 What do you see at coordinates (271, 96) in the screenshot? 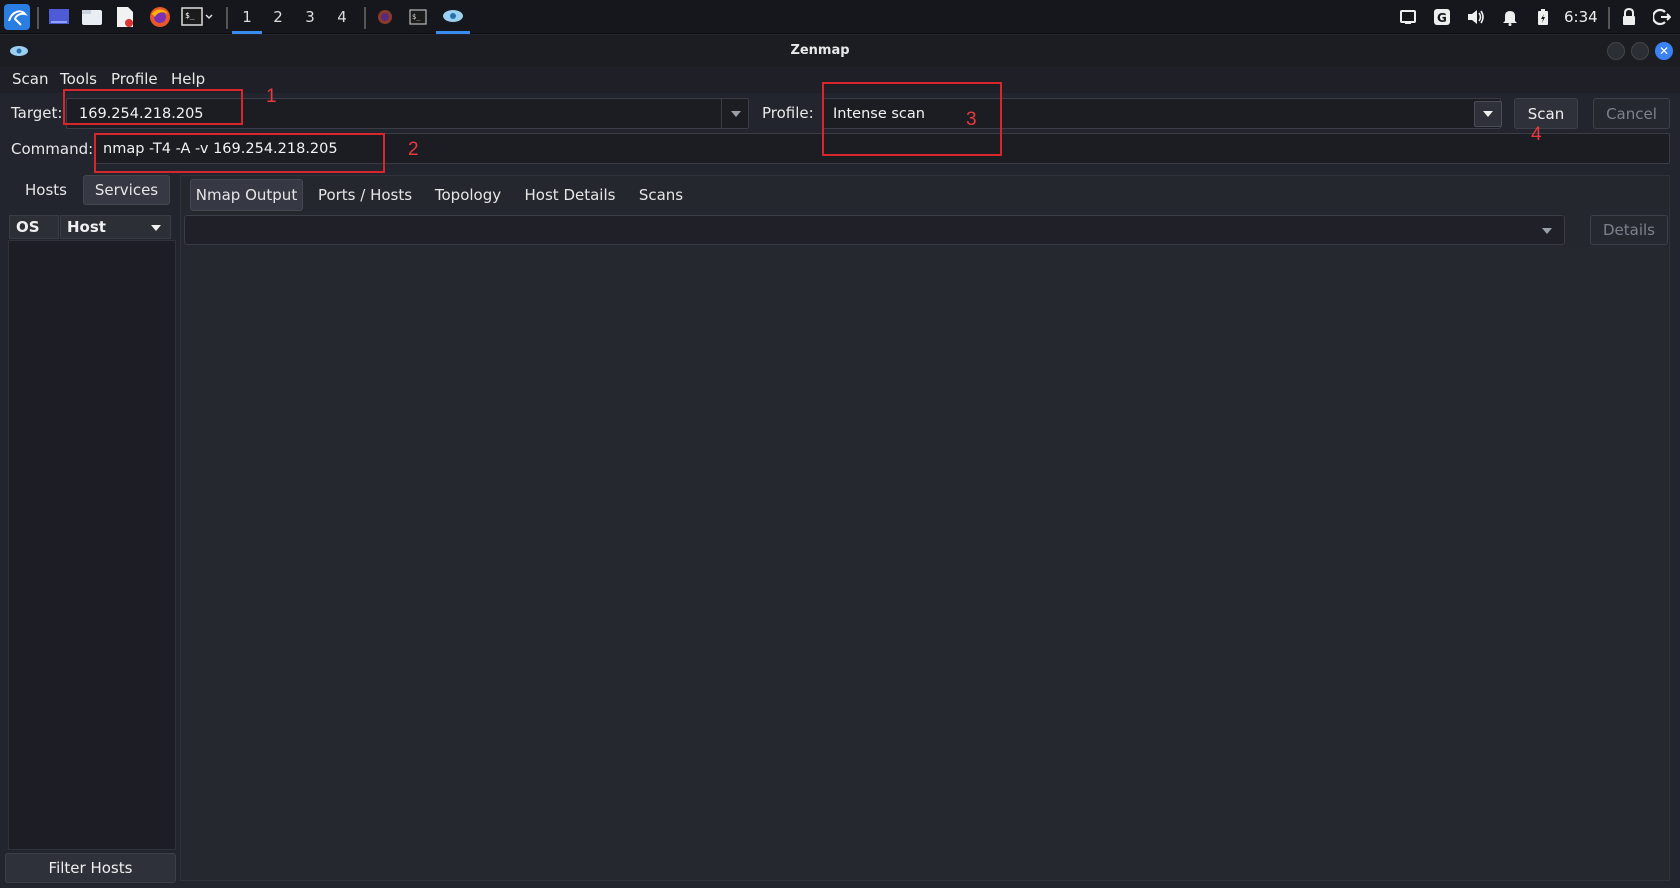
I see `annotation-label-1: 1` at bounding box center [271, 96].